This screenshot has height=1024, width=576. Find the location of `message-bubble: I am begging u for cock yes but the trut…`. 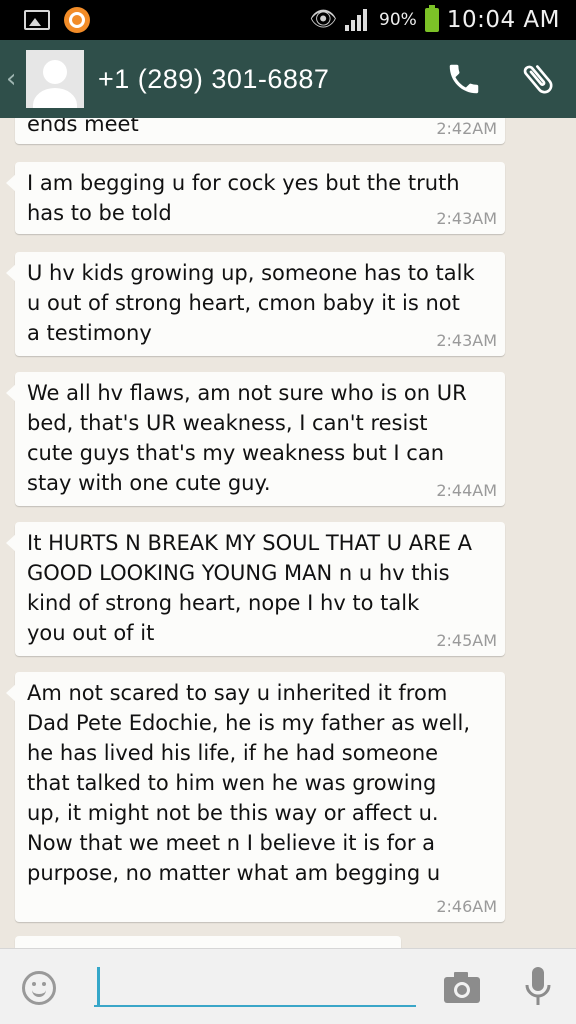

message-bubble: I am begging u for cock yes but the trut… is located at coordinates (255, 198).